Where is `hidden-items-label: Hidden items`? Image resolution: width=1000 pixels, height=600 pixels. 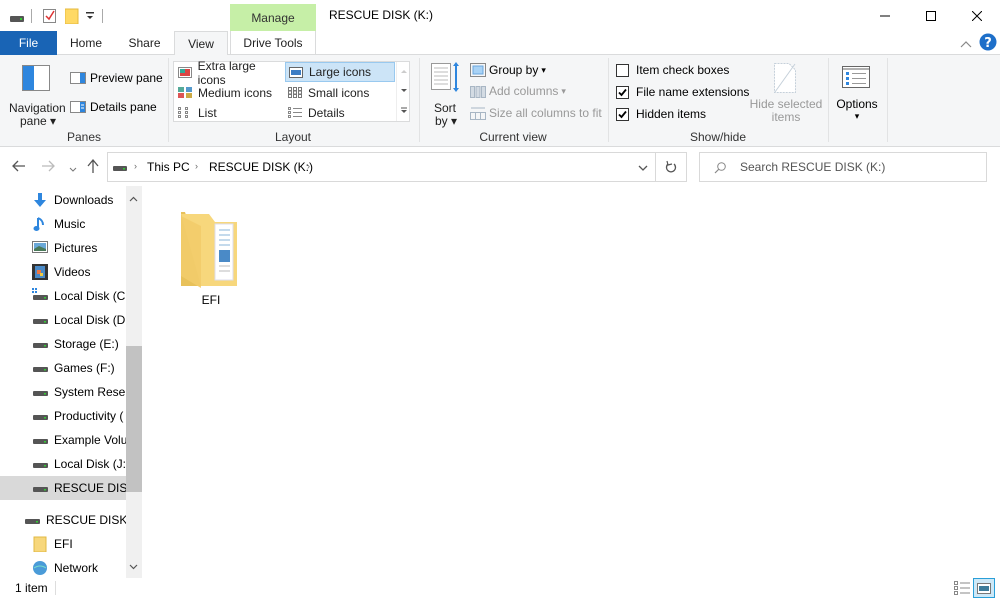
hidden-items-label: Hidden items is located at coordinates (671, 114).